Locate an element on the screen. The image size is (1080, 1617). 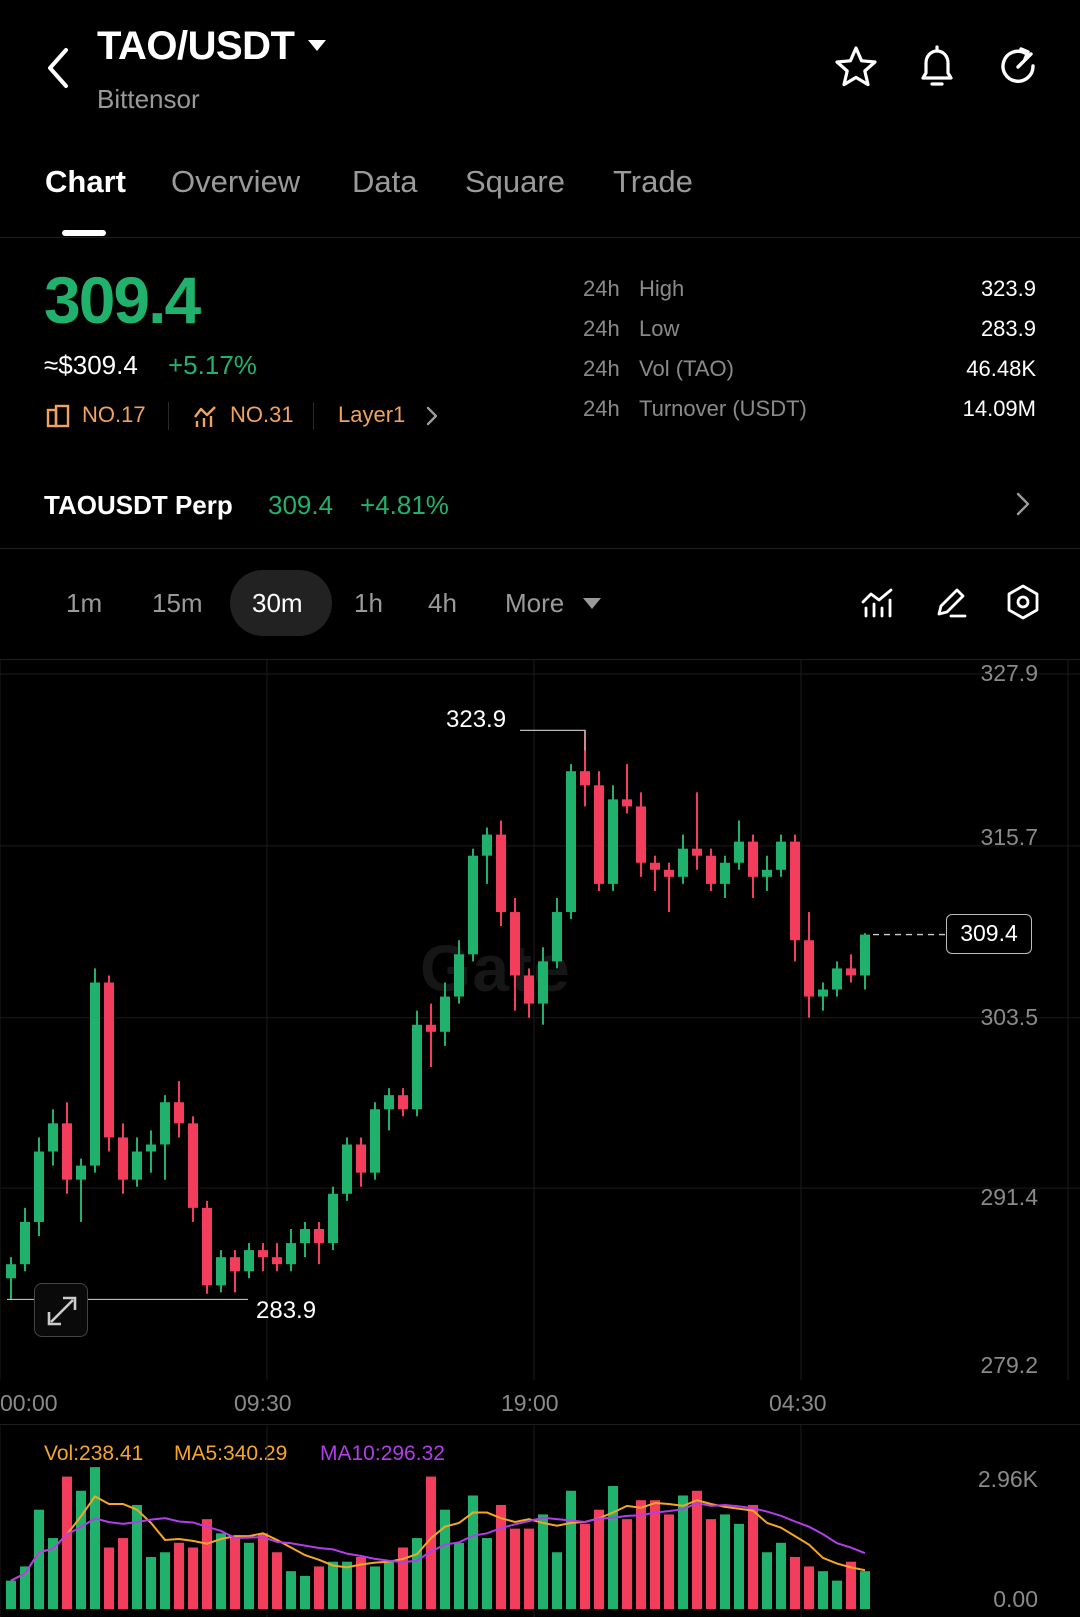
draw-pencil-icon is located at coordinates (951, 602).